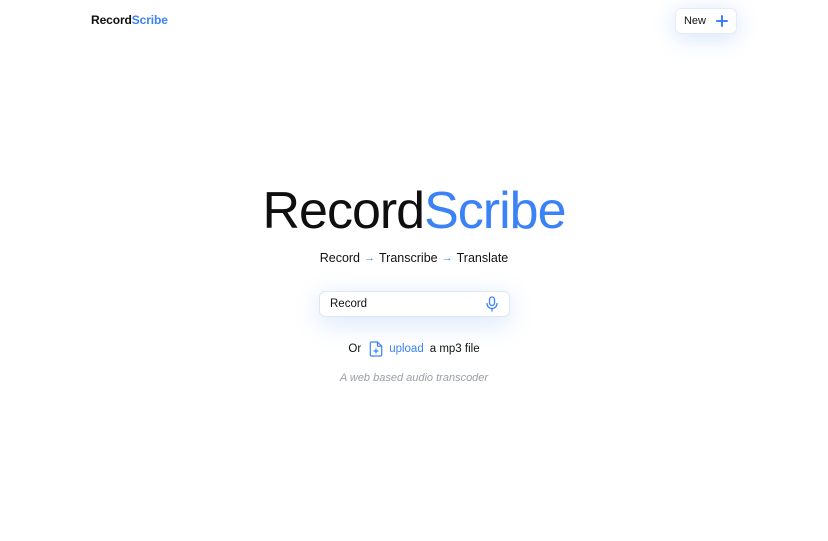  Describe the element at coordinates (355, 349) in the screenshot. I see `upload-prefix: Or` at that location.